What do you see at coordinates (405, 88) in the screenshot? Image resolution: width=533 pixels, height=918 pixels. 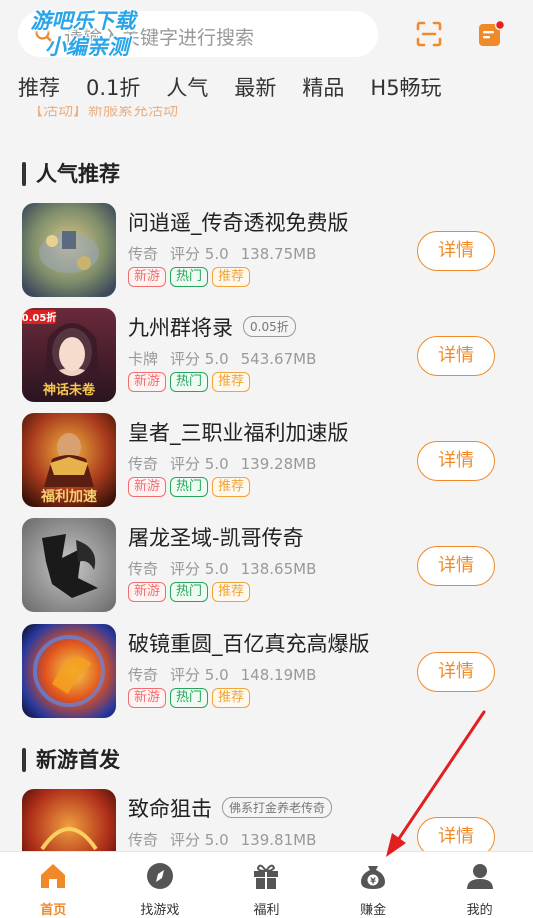 I see `tab-h5: H5畅玩` at bounding box center [405, 88].